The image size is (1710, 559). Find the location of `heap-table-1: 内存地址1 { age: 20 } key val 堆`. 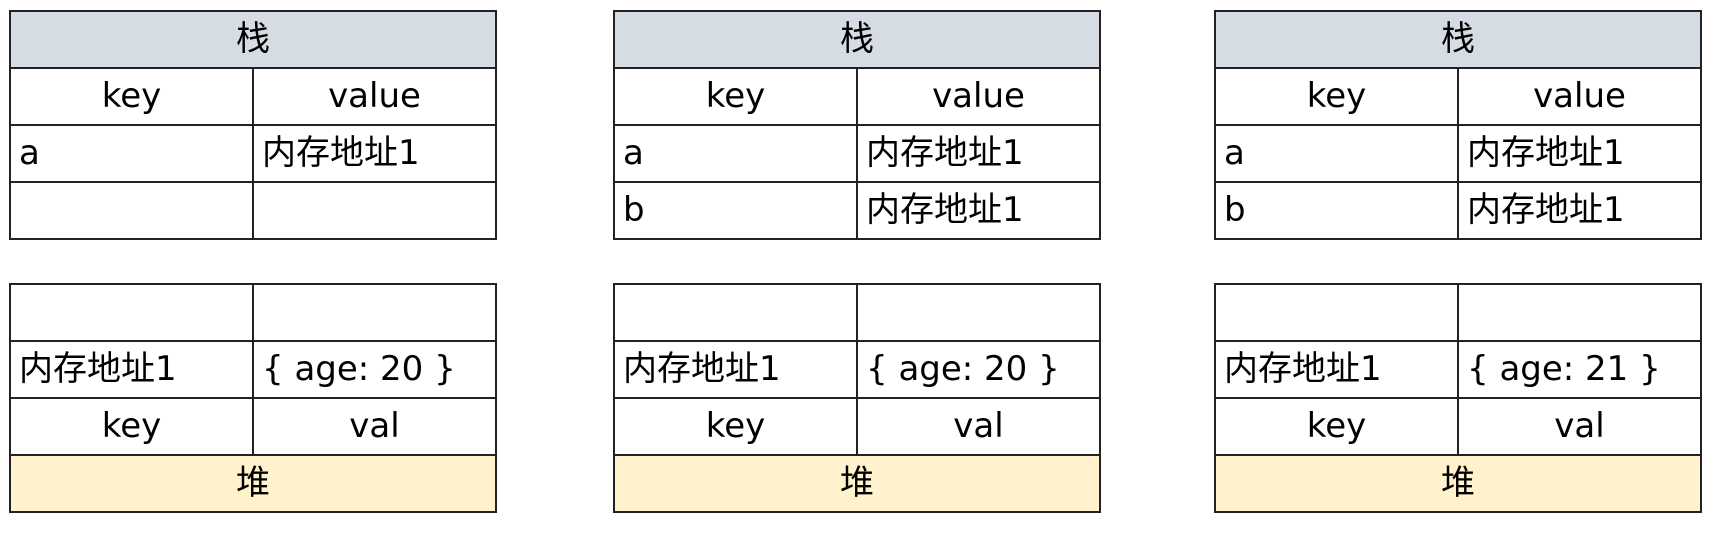

heap-table-1: 内存地址1 { age: 20 } key val 堆 is located at coordinates (253, 398).